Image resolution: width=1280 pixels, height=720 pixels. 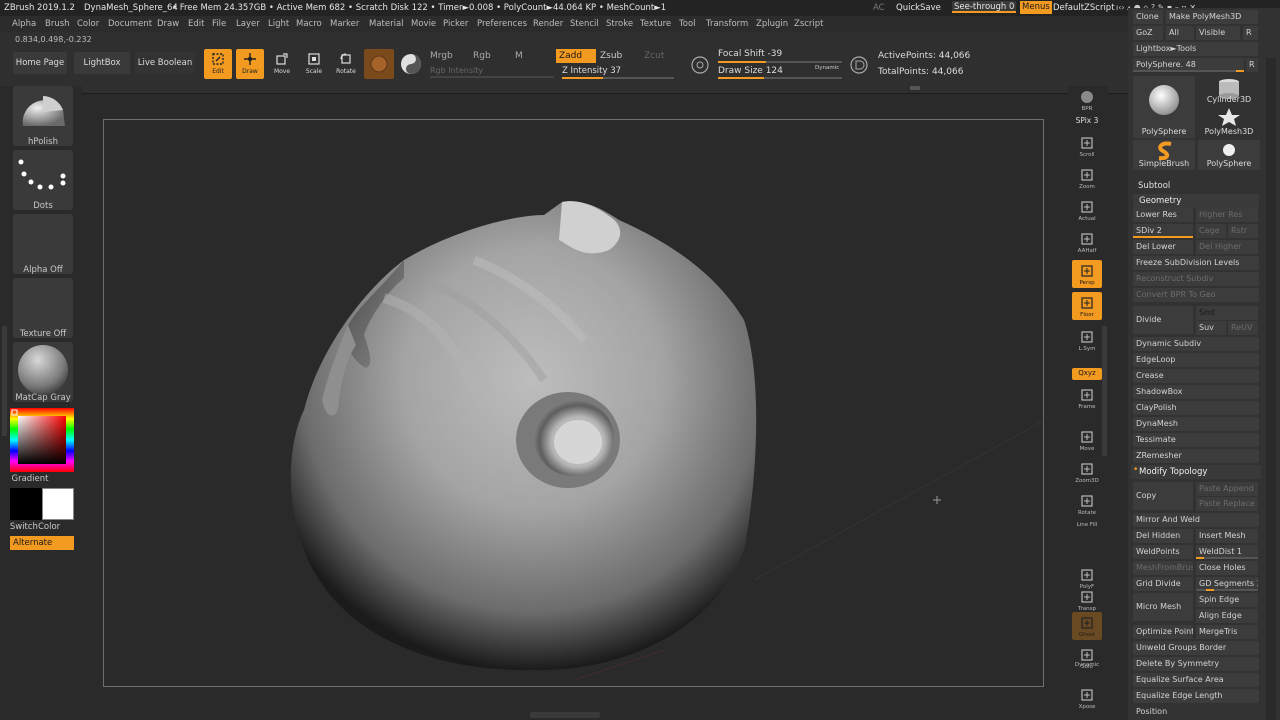 What do you see at coordinates (282, 64) in the screenshot?
I see `move-mode-button: Move` at bounding box center [282, 64].